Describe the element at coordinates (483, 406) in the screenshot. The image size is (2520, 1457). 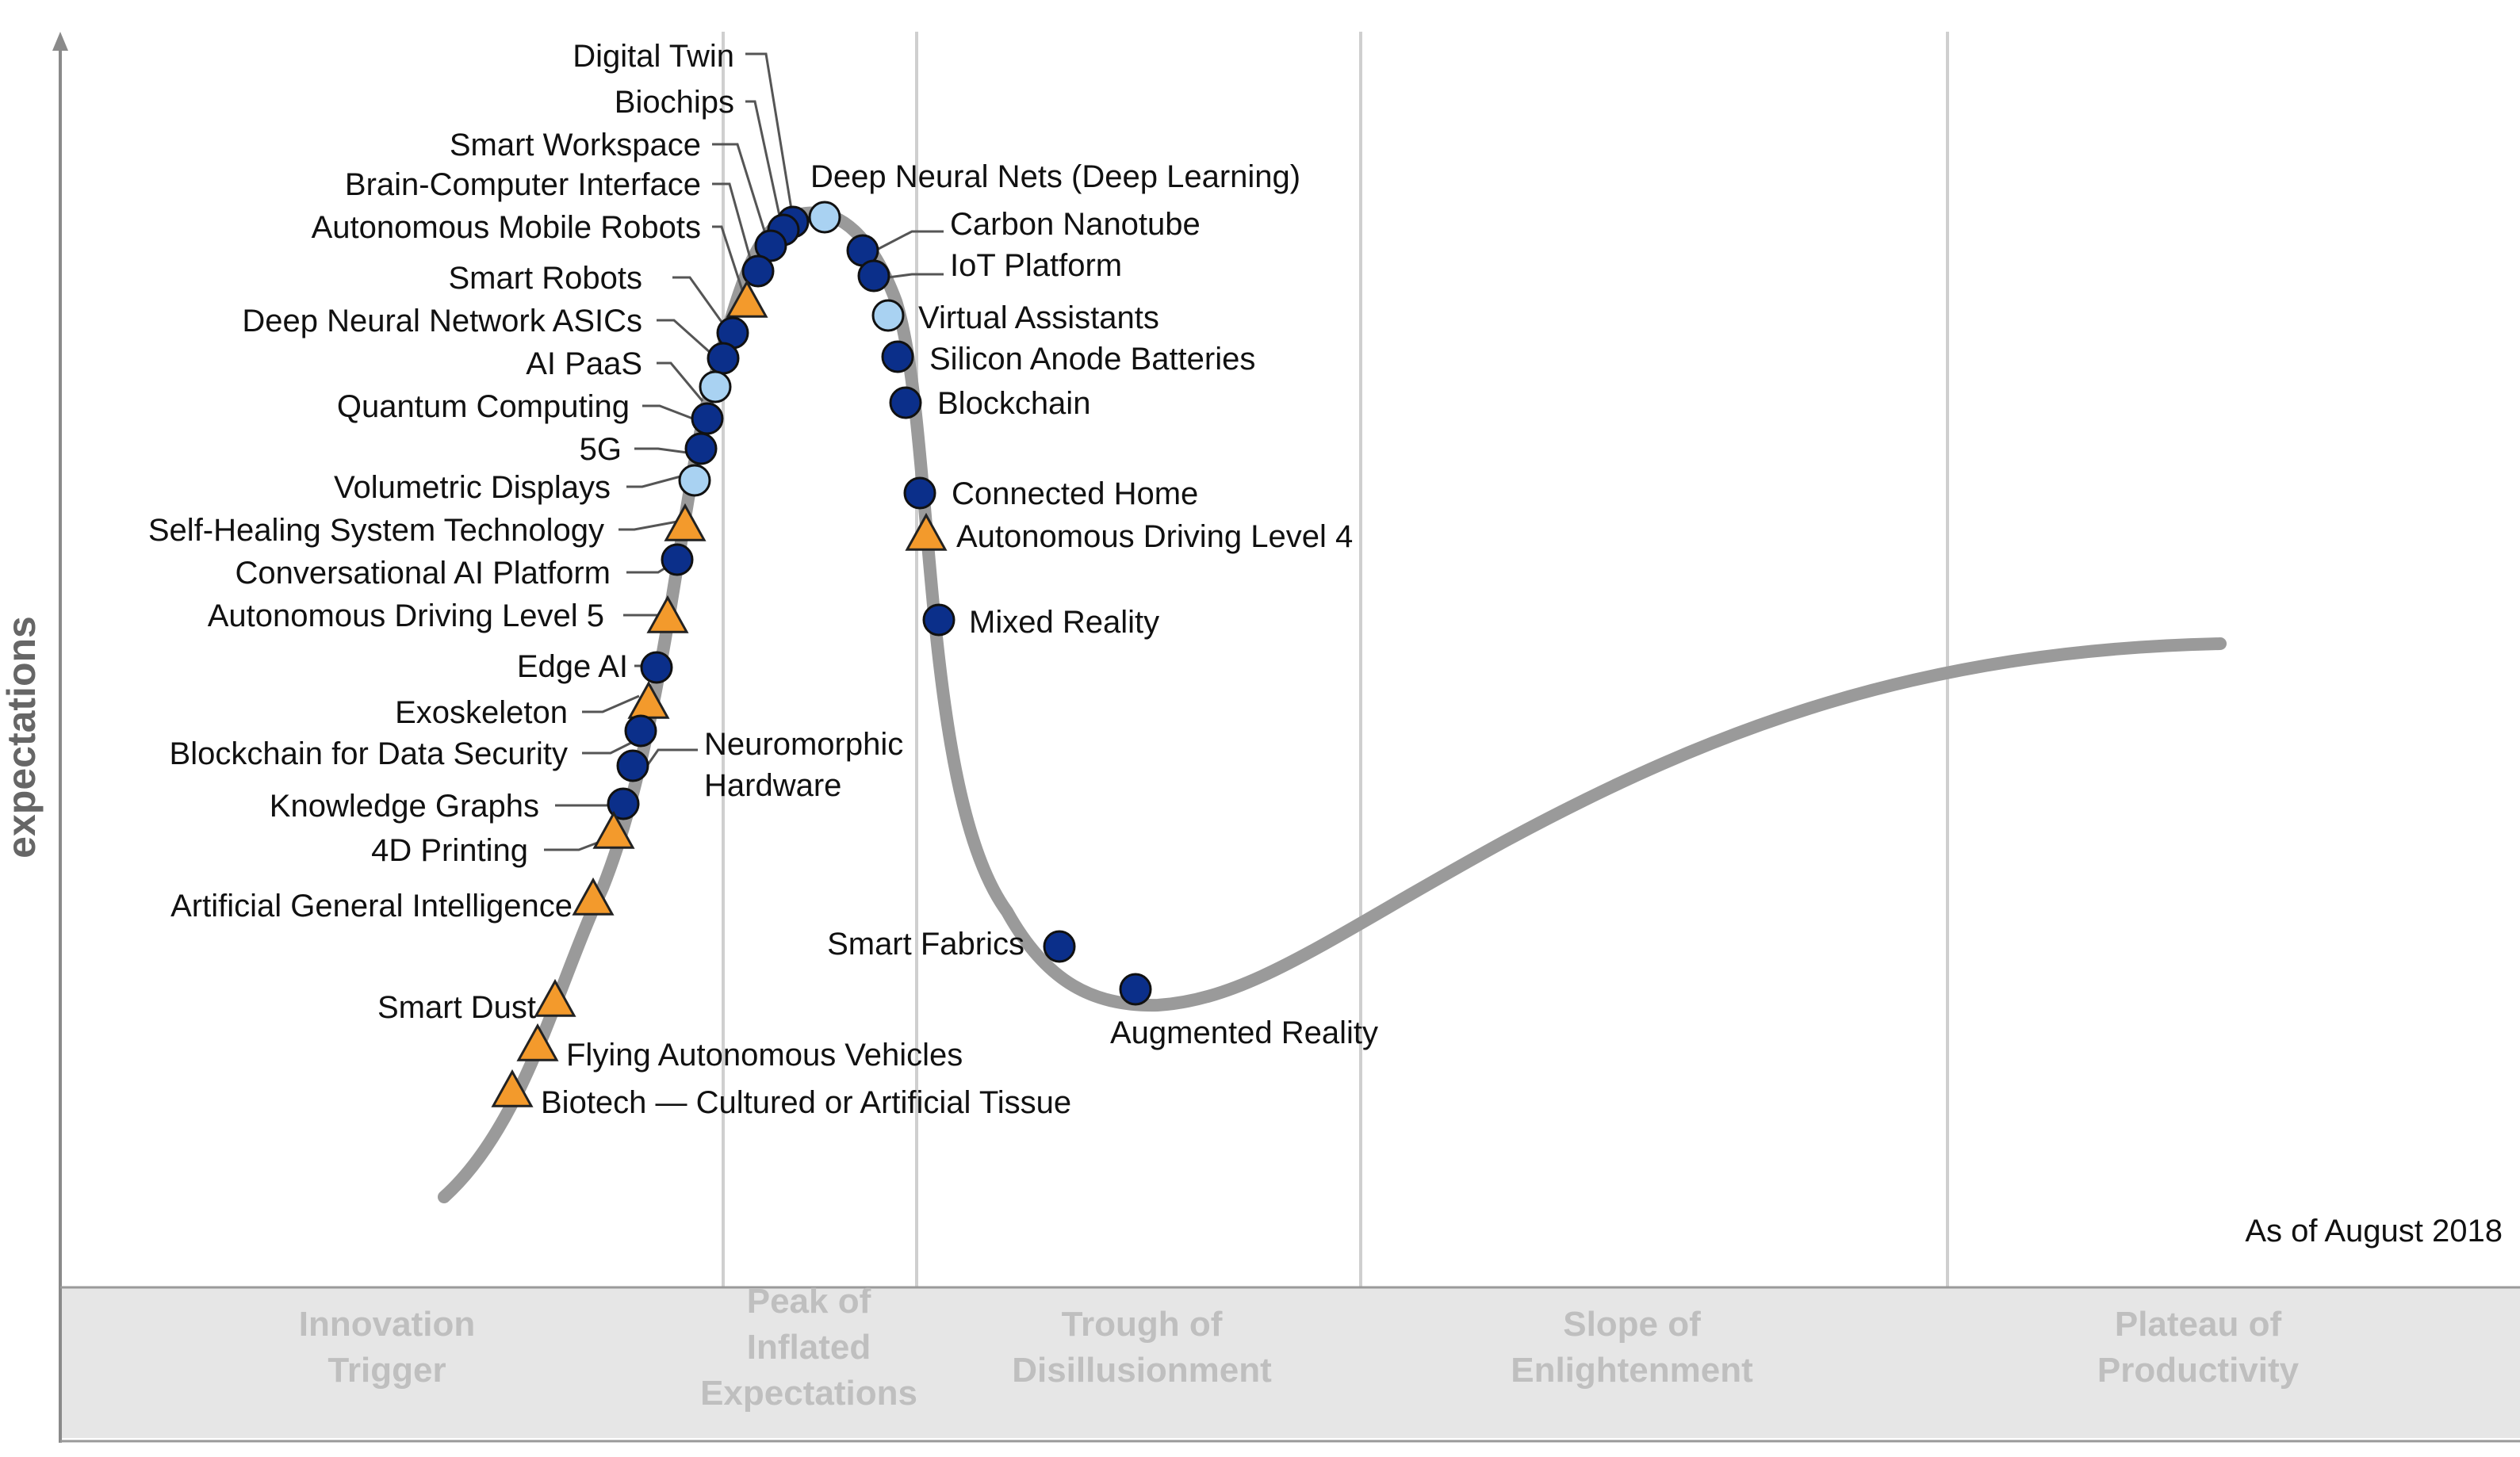
I see `quantum-computing-label: Quantum Computing` at that location.